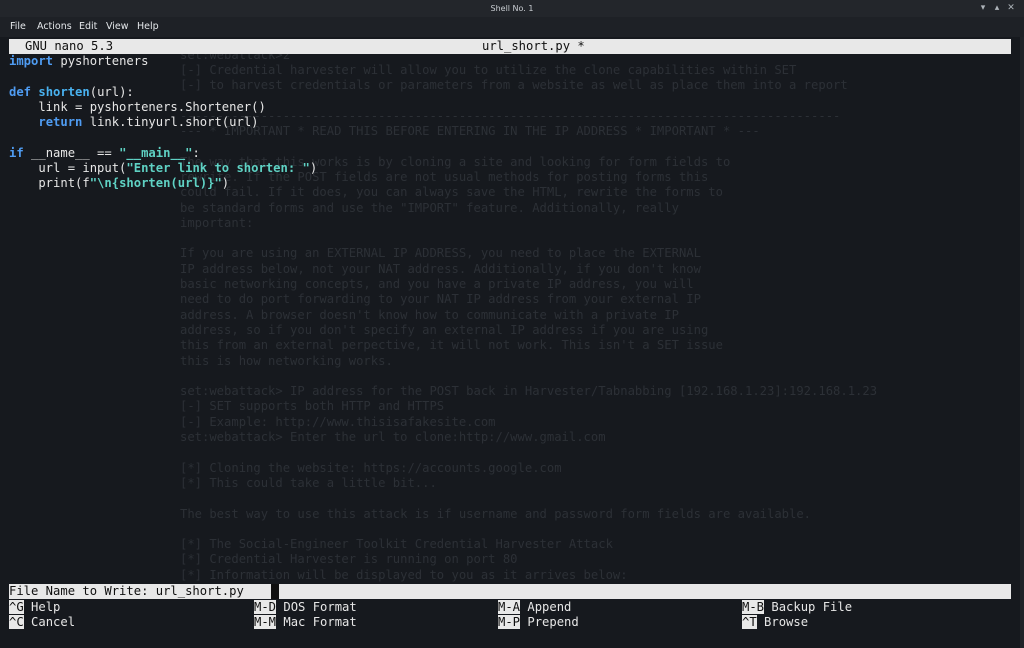 The image size is (1024, 648). Describe the element at coordinates (148, 26) in the screenshot. I see `menu-help: Help` at that location.